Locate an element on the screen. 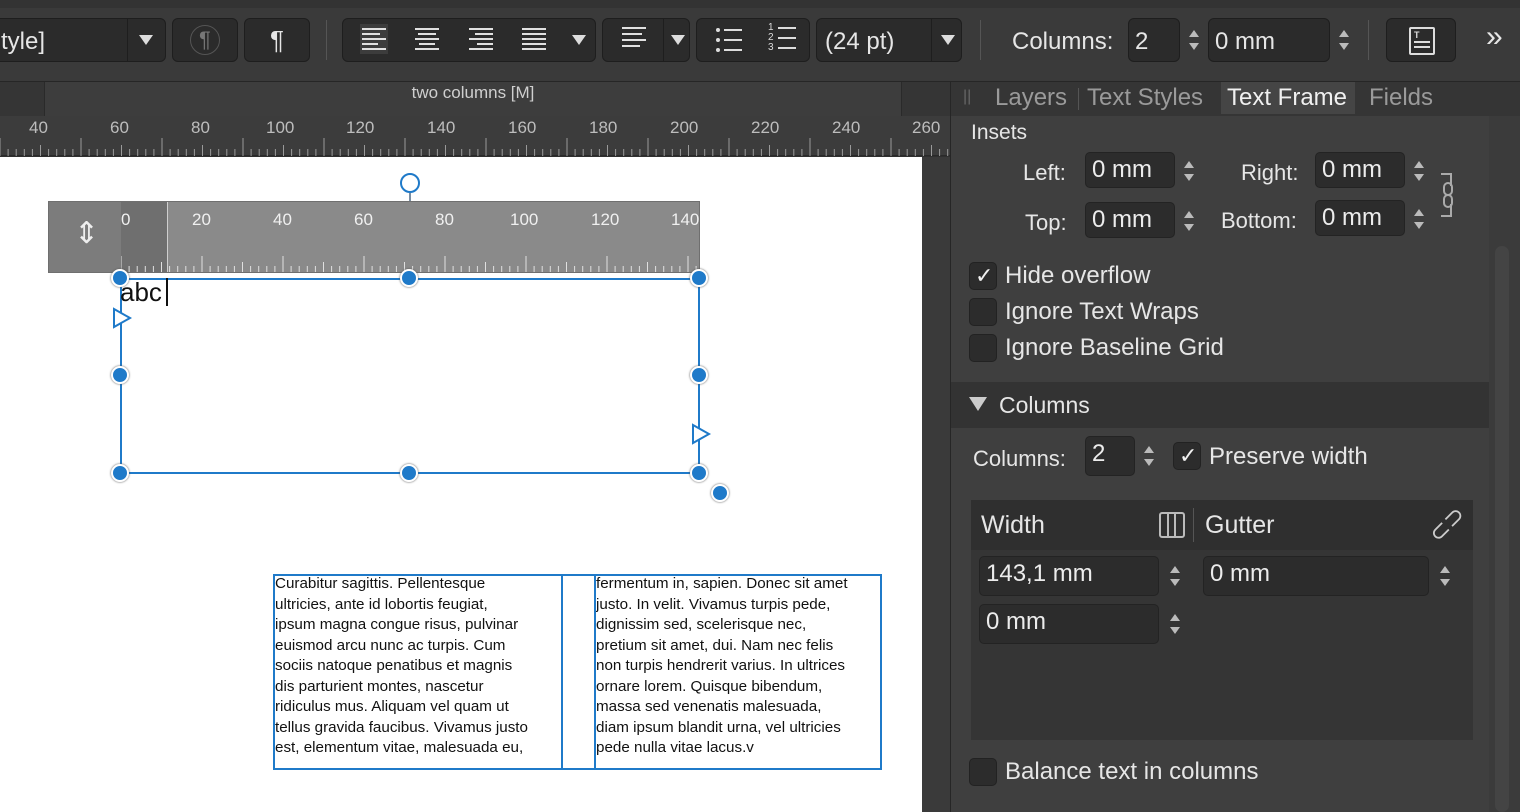  inset-bottom-input: 0 mm is located at coordinates (1360, 218).